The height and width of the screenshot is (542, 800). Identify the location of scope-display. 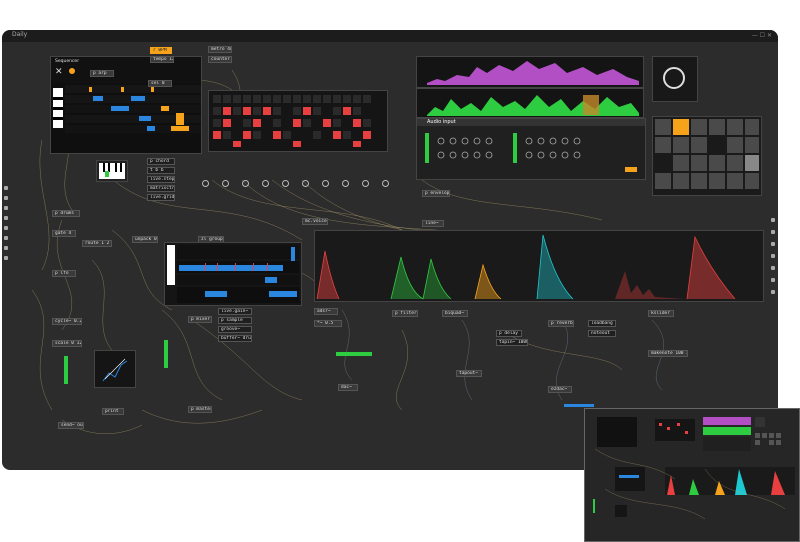
(115, 369).